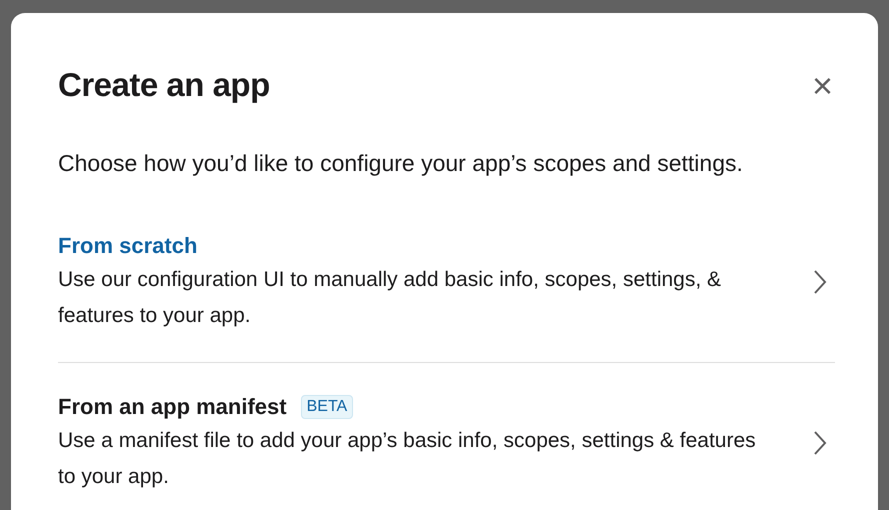 The width and height of the screenshot is (889, 510). What do you see at coordinates (401, 163) in the screenshot?
I see `dialog-description: Choose how you’d like to configure your app’s scopes and settings.` at bounding box center [401, 163].